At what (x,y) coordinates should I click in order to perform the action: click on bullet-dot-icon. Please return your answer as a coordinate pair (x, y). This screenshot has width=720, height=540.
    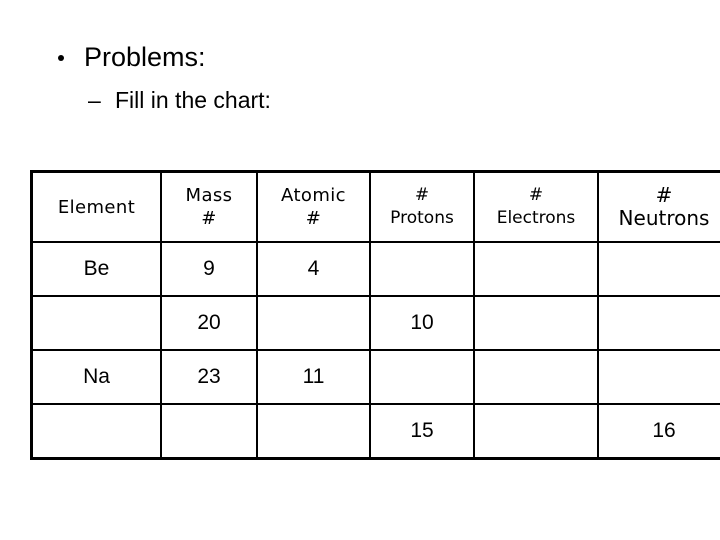
    Looking at the image, I should click on (61, 58).